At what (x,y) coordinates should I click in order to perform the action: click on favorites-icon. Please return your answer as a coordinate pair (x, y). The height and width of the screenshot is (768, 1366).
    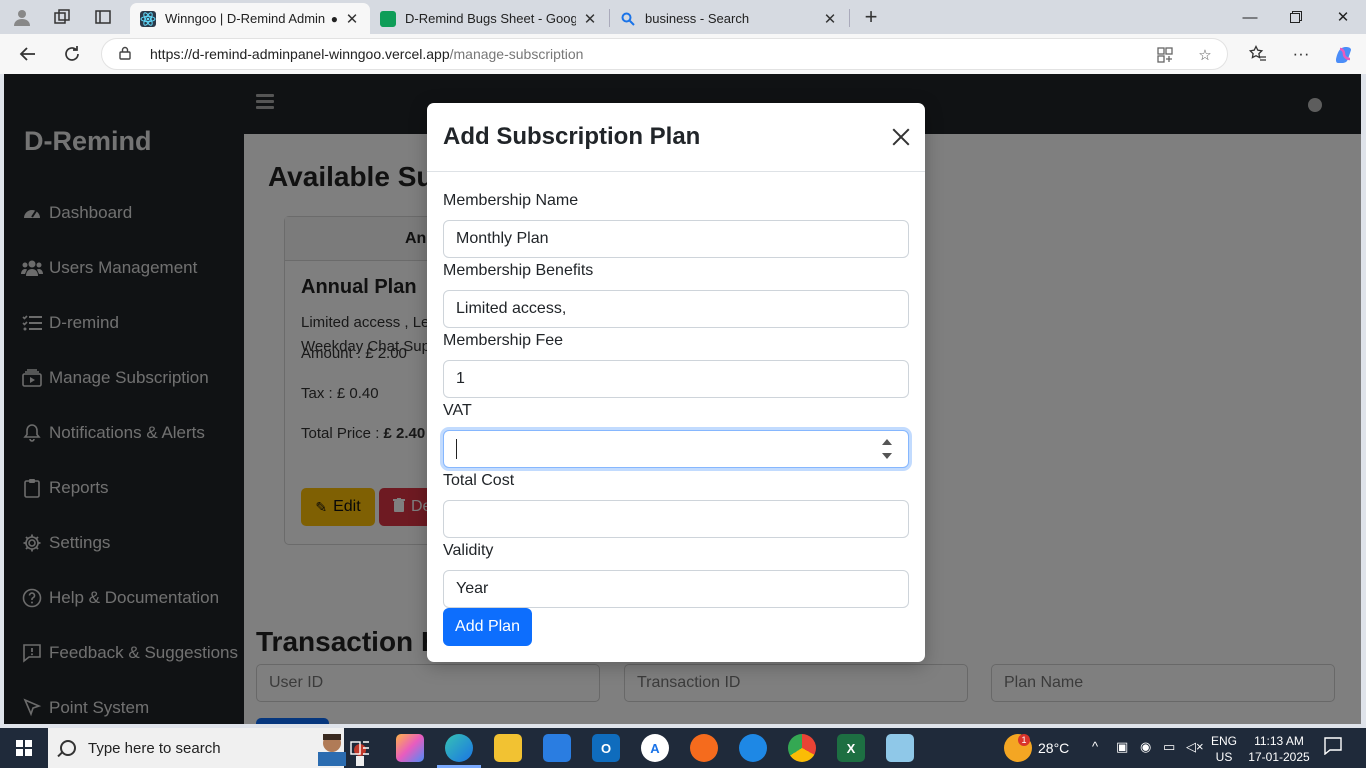
    Looking at the image, I should click on (1258, 54).